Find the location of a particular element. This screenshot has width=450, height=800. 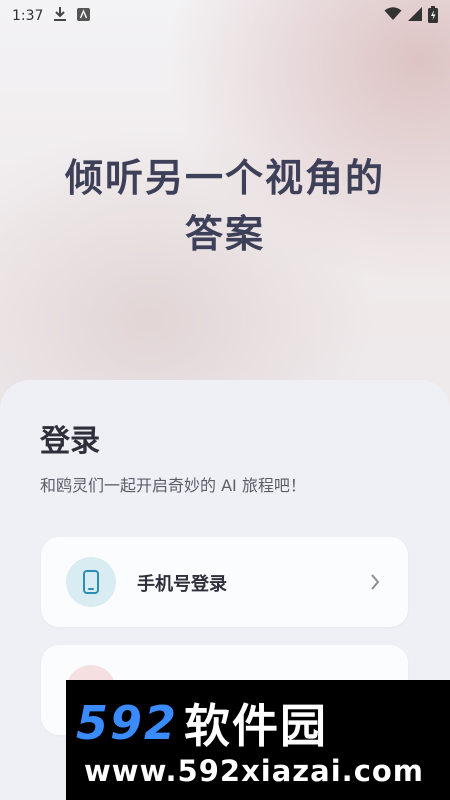

phone-login-button: 手机号登录 is located at coordinates (224, 582).